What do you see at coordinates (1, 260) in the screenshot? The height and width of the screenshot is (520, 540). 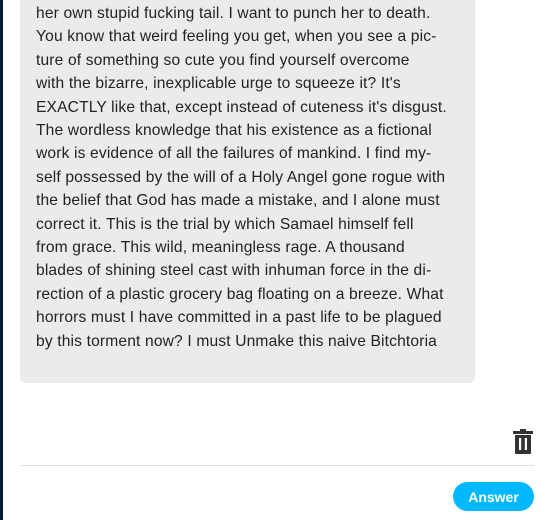 I see `dashboard-edge` at bounding box center [1, 260].